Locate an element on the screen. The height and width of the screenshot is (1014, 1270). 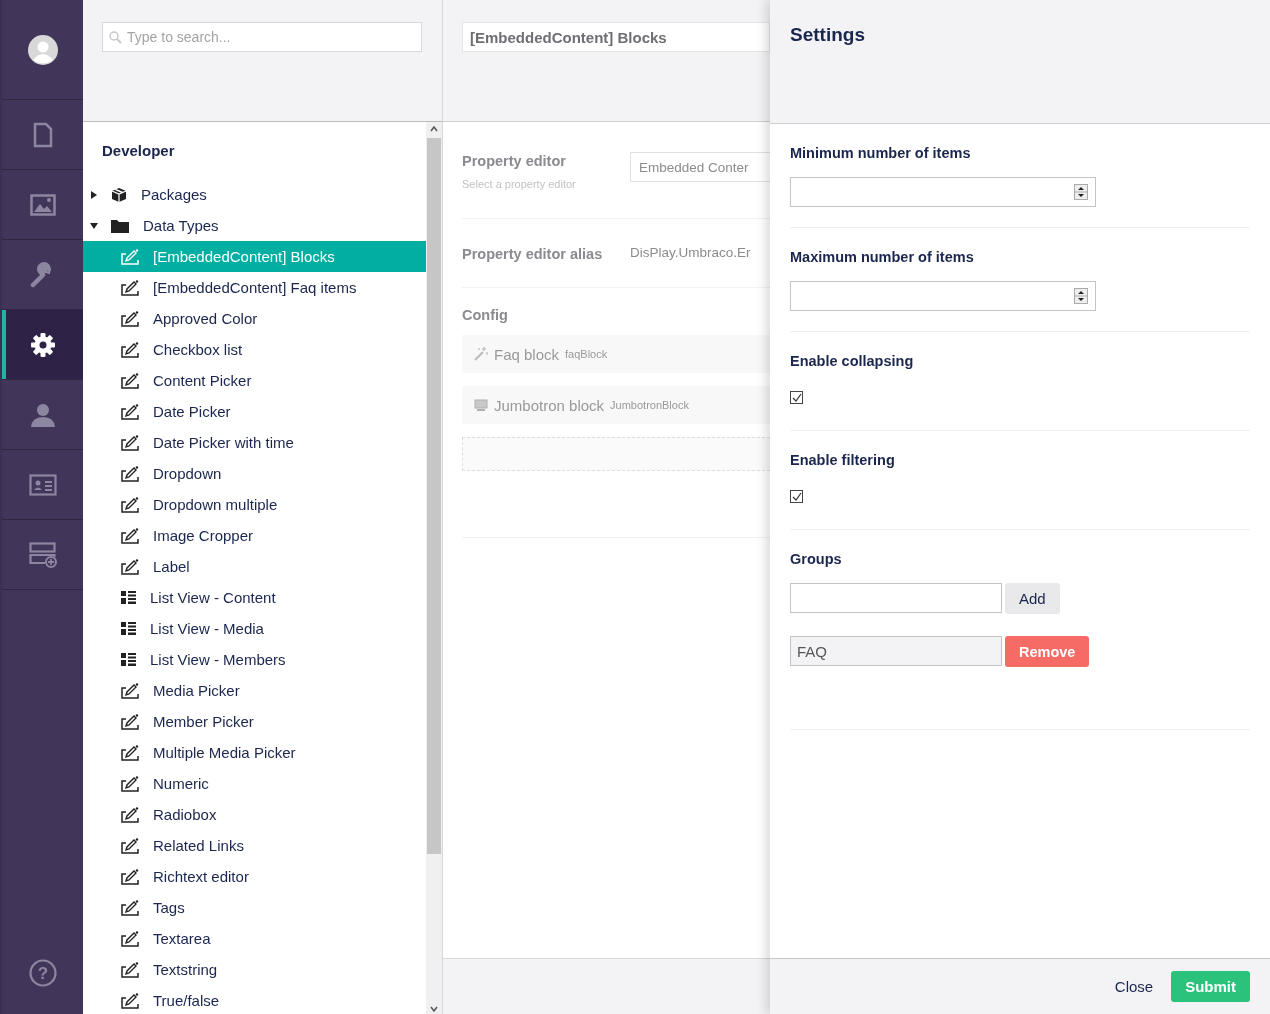
tree-item: Richtext editor is located at coordinates (254, 876).